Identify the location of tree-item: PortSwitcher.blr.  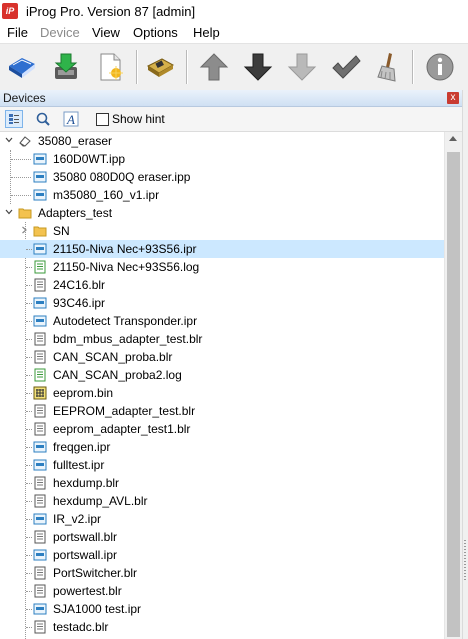
(222, 573).